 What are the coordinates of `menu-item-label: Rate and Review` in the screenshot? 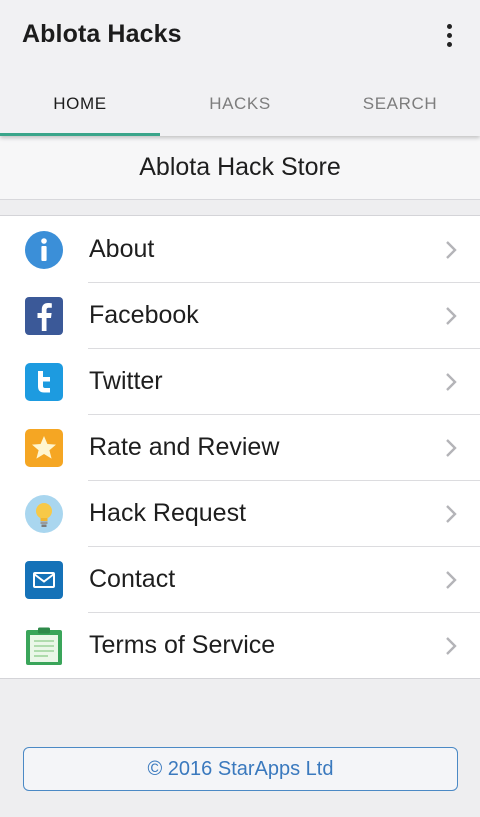 It's located at (184, 446).